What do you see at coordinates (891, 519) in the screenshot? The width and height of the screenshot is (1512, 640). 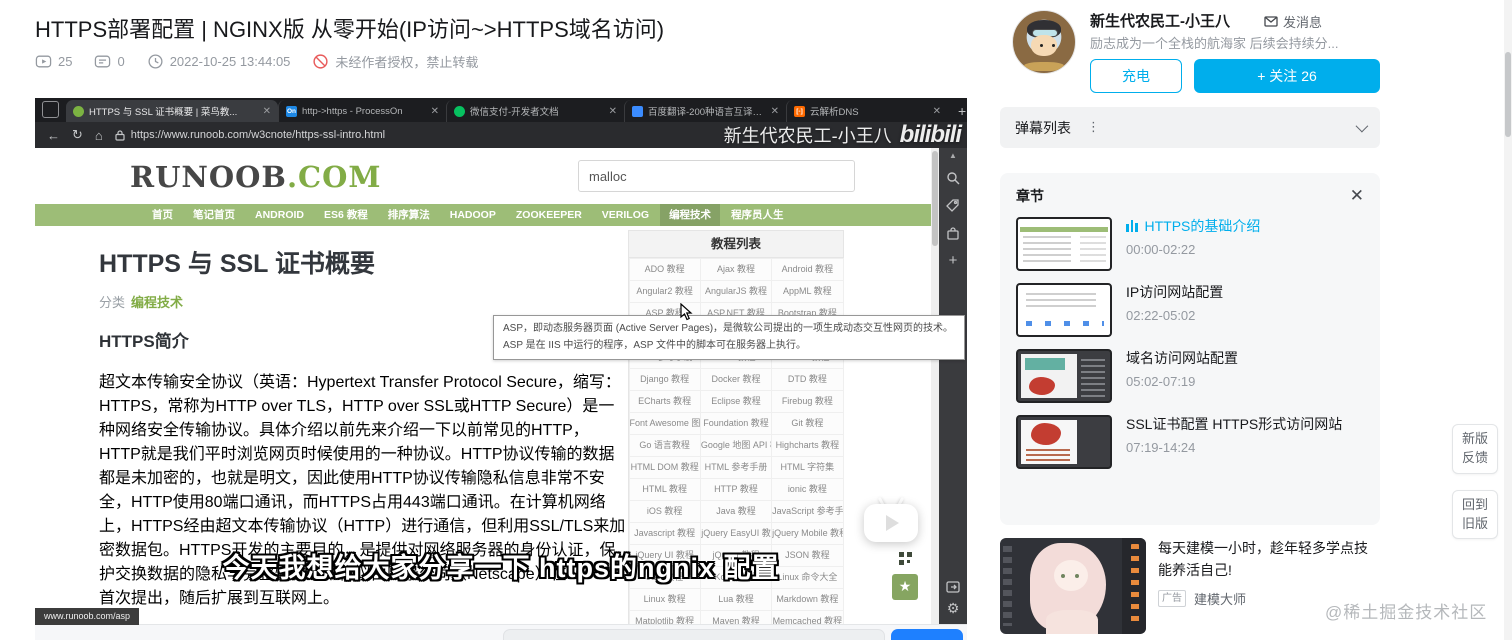 I see `bilibili-play-button` at bounding box center [891, 519].